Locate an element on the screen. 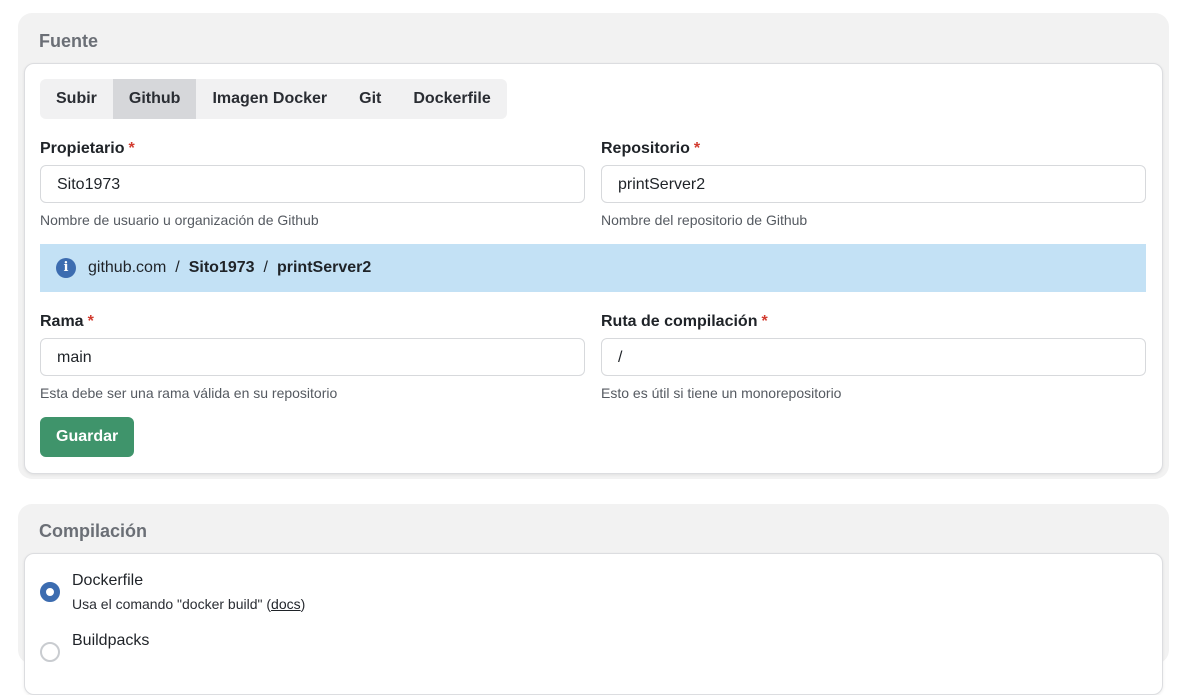  build-path-label: Ruta de compilación is located at coordinates (679, 321).